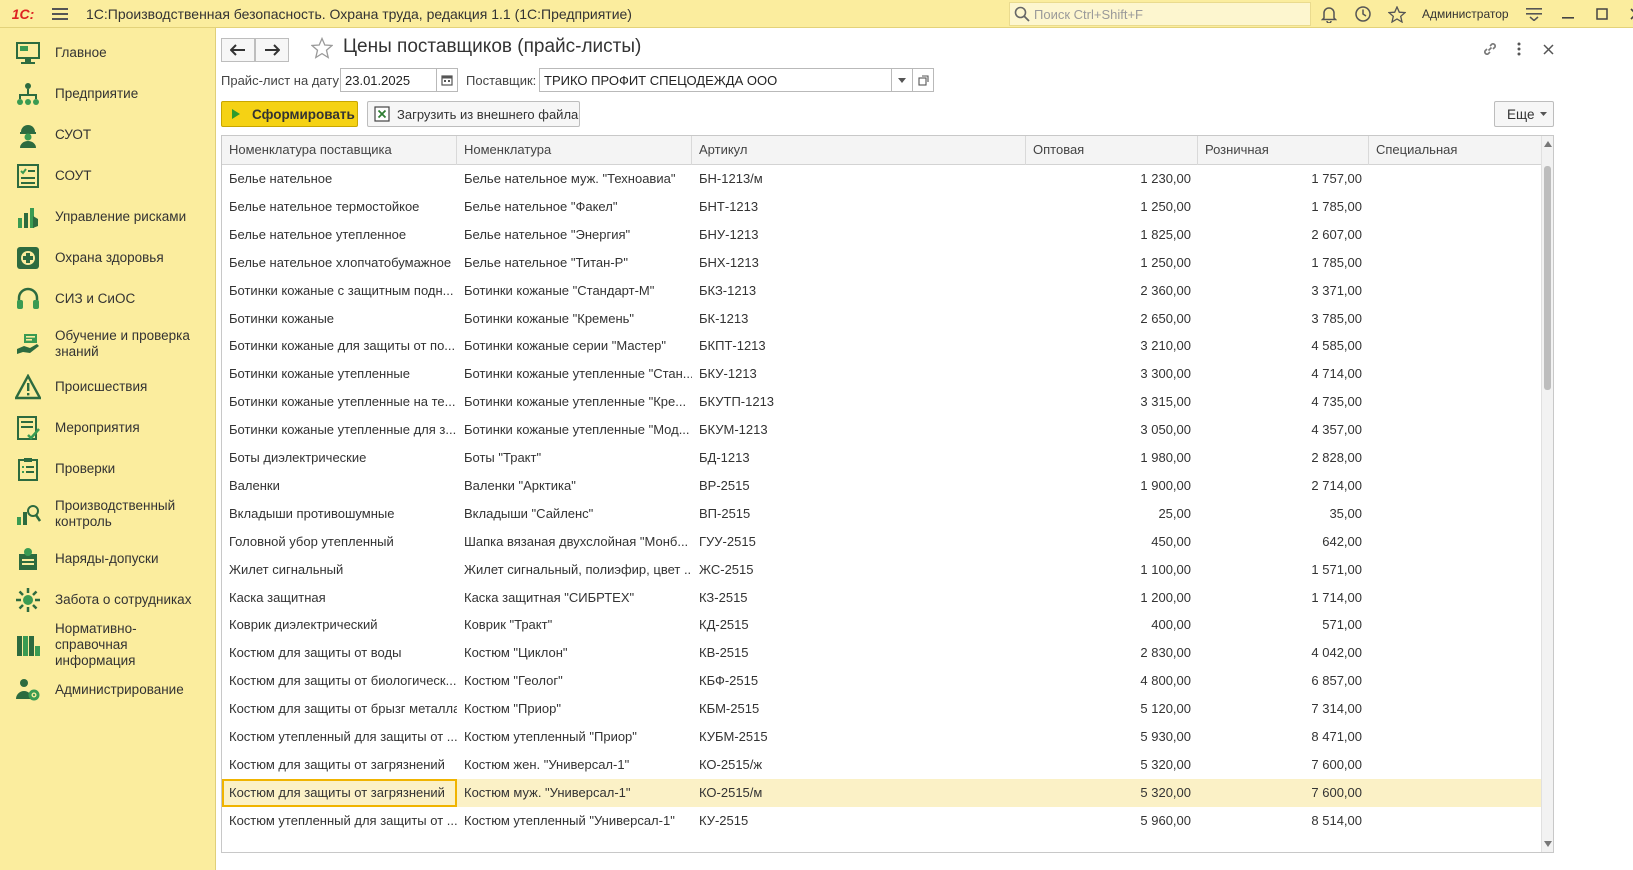 Image resolution: width=1633 pixels, height=870 pixels. I want to click on cell-article: БКУ-1213, so click(859, 374).